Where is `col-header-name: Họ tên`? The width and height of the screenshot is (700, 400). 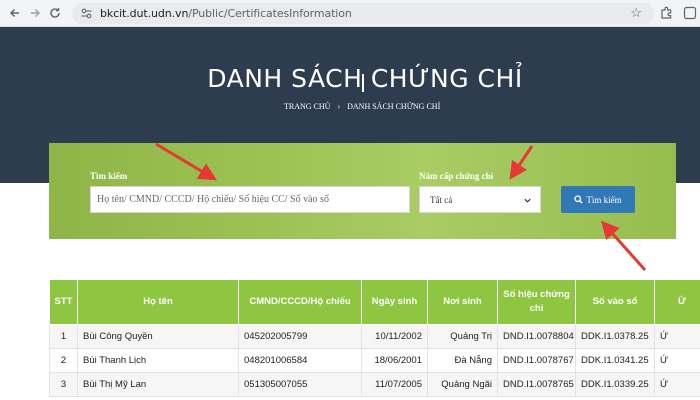 col-header-name: Họ tên is located at coordinates (158, 302).